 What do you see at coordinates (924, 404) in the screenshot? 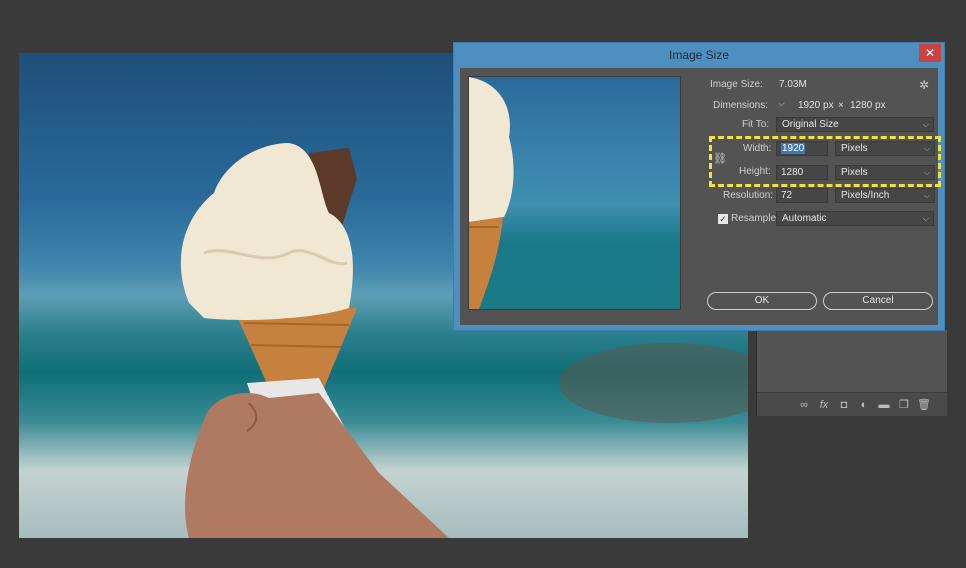
I see `trash-icon: 🗑` at bounding box center [924, 404].